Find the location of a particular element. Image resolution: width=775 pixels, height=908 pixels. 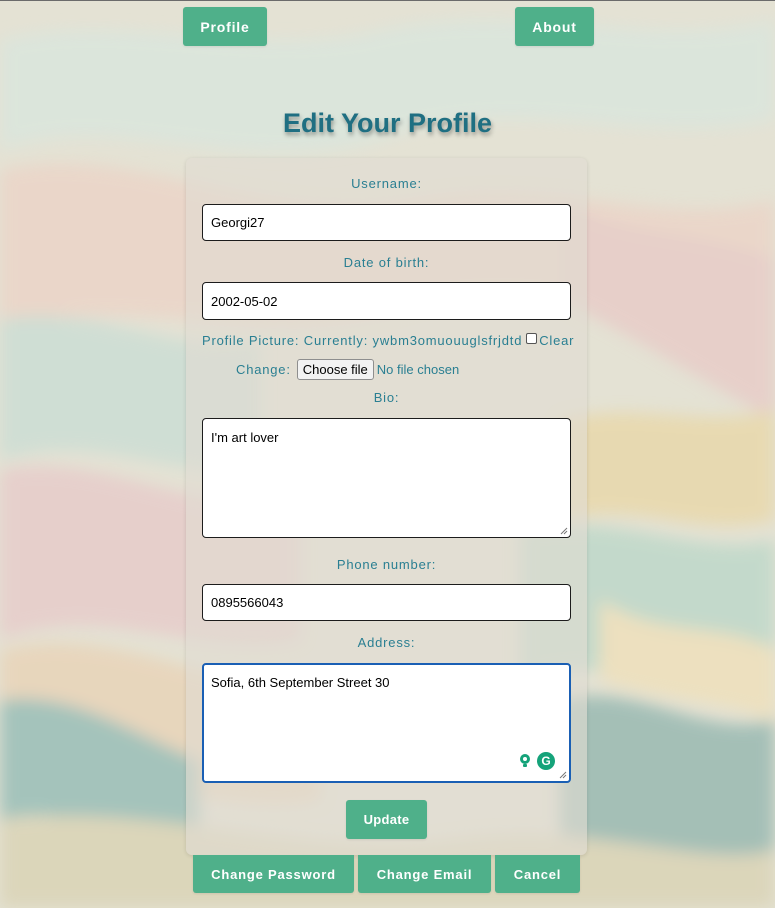

bio-label: Bio: is located at coordinates (386, 397).